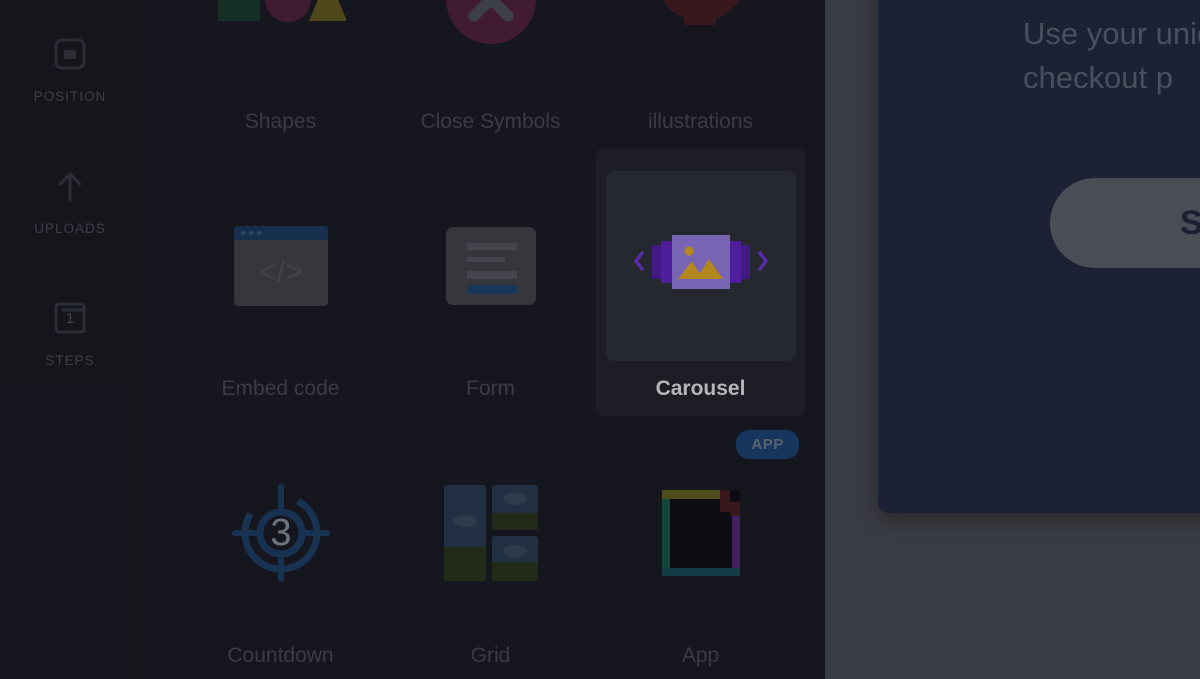 The height and width of the screenshot is (679, 1200). Describe the element at coordinates (700, 121) in the screenshot. I see `element-card-label: illustrations` at that location.